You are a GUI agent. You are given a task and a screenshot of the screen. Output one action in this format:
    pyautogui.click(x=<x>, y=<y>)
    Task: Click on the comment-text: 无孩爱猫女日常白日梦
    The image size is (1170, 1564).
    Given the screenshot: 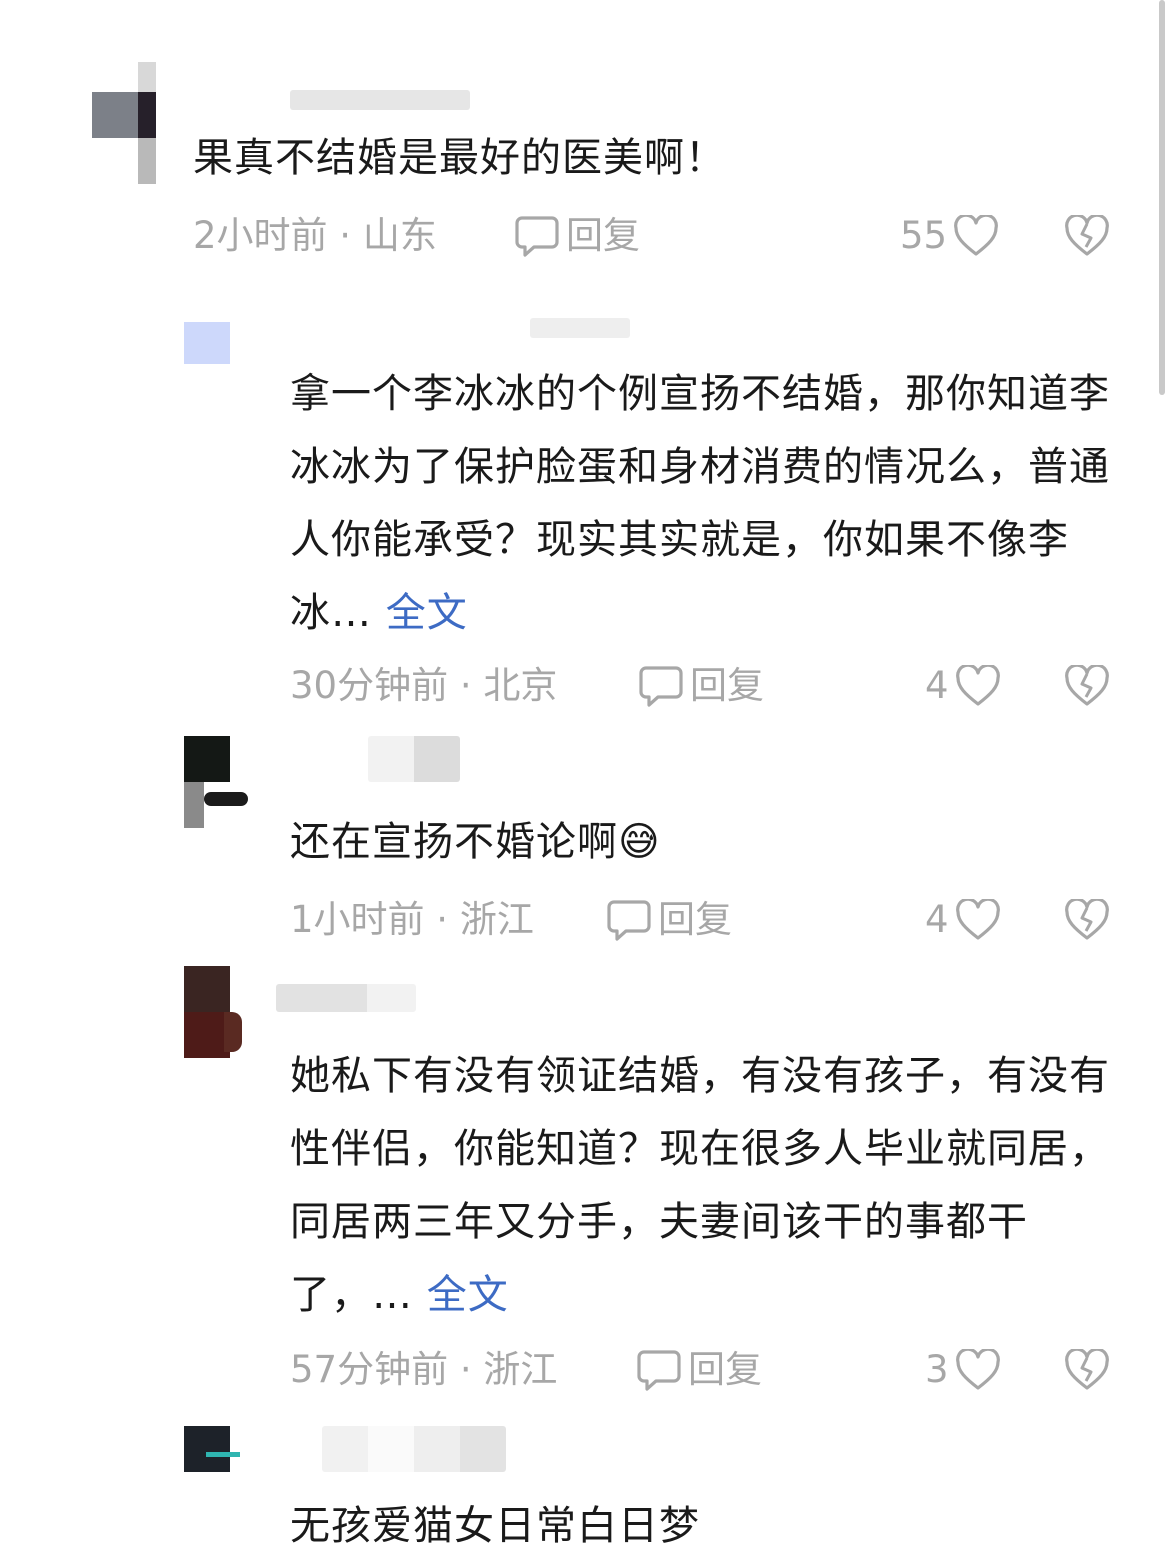 What is the action you would take?
    pyautogui.click(x=495, y=1526)
    